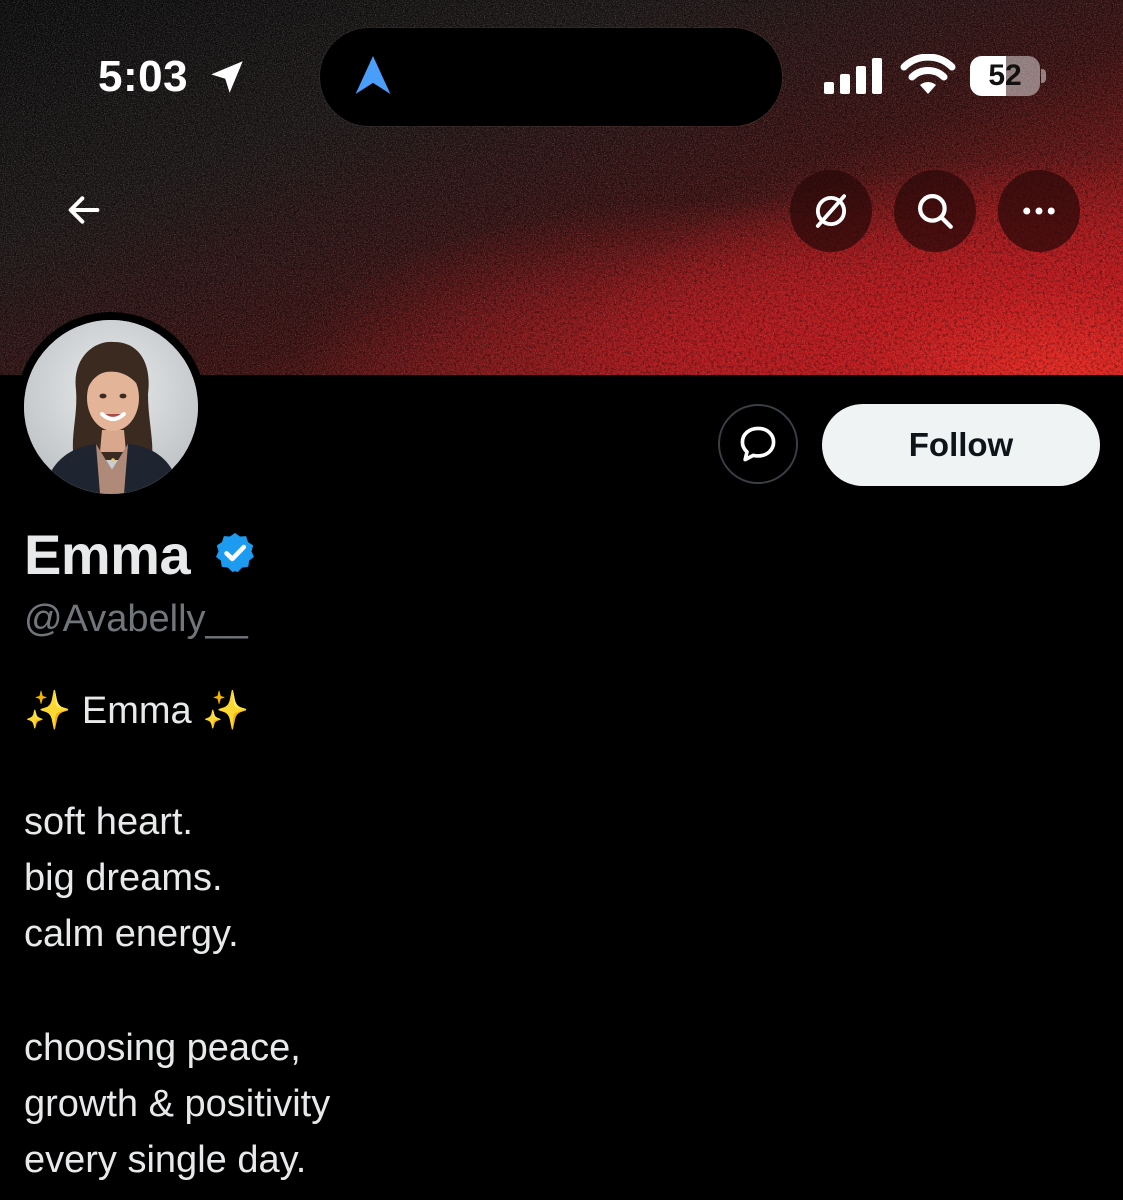 This screenshot has height=1200, width=1123. I want to click on grok-button, so click(831, 211).